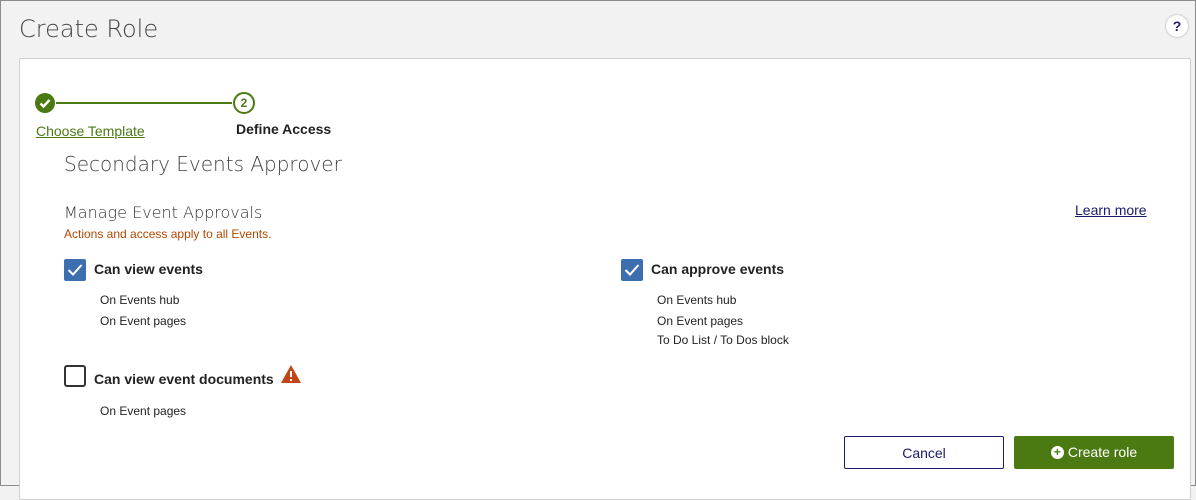  What do you see at coordinates (184, 379) in the screenshot?
I see `can-view-event-documents-label: Can view event documents` at bounding box center [184, 379].